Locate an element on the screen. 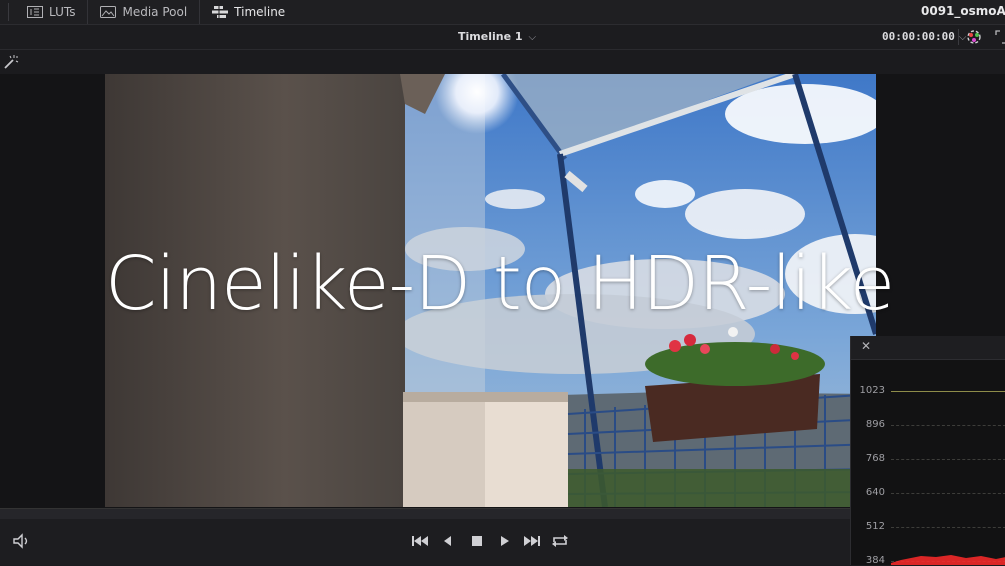 This screenshot has height=566, width=1005. viewer-header: Timeline 1 ⌵ 00:00:00:00 ⌵ is located at coordinates (502, 37).